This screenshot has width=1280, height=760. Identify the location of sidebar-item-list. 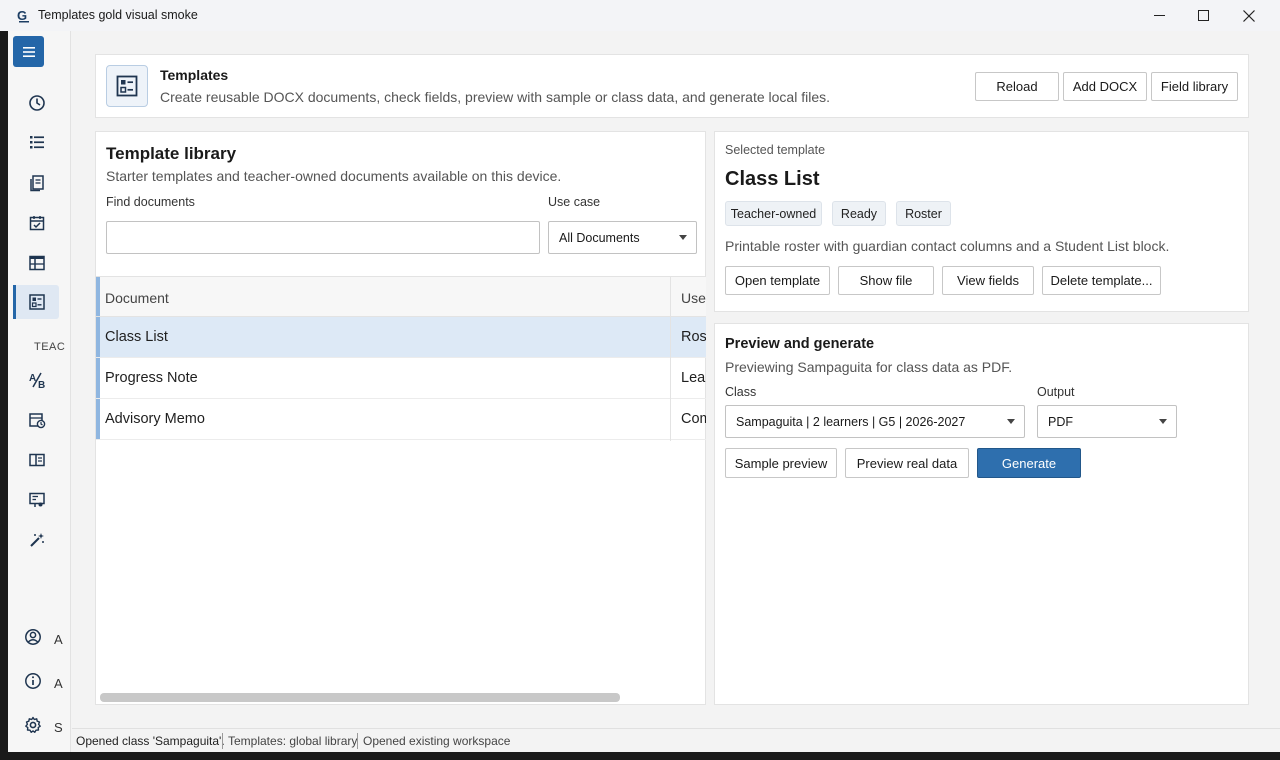
(37, 142).